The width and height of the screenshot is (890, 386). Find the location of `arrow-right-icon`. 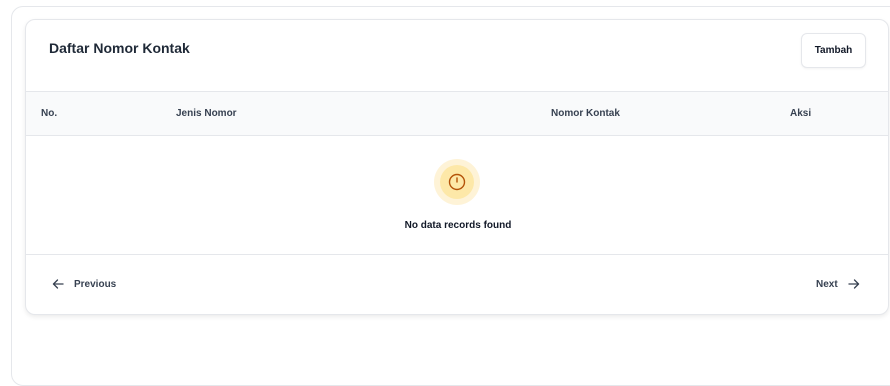

arrow-right-icon is located at coordinates (853, 284).